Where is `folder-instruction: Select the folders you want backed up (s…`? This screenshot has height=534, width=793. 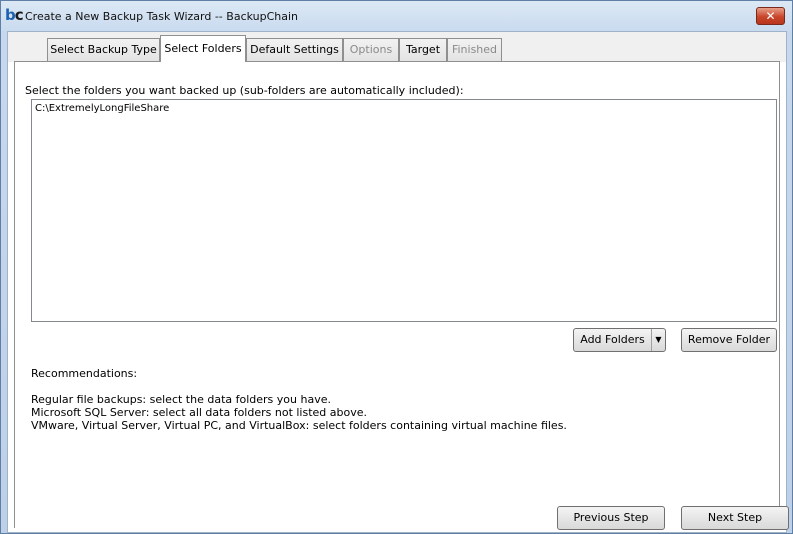 folder-instruction: Select the folders you want backed up (s… is located at coordinates (244, 90).